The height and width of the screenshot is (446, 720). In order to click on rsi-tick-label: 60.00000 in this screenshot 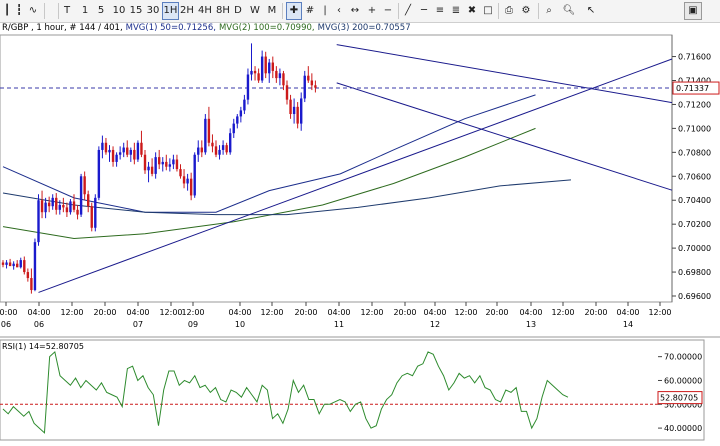, I will do `click(683, 380)`.